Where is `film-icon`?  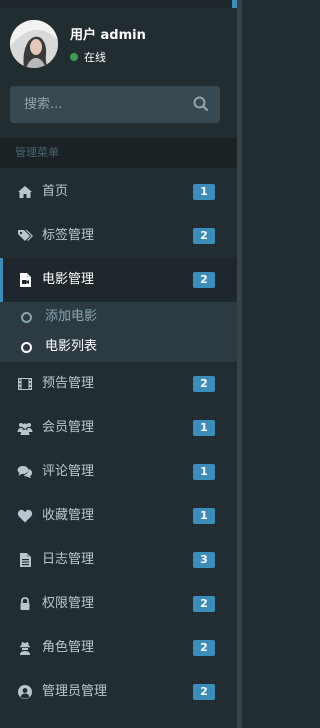 film-icon is located at coordinates (25, 384).